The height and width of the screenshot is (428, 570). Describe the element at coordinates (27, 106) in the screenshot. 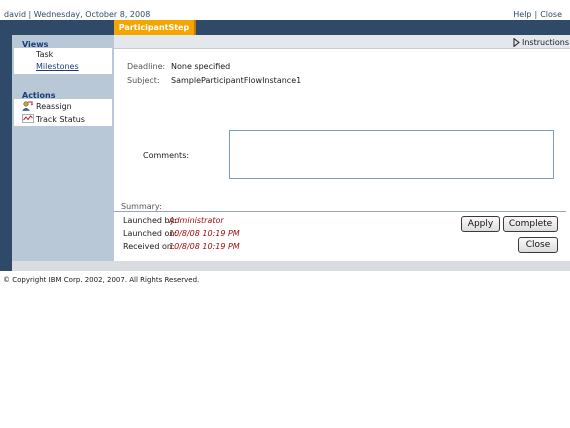

I see `reassign-icon` at that location.